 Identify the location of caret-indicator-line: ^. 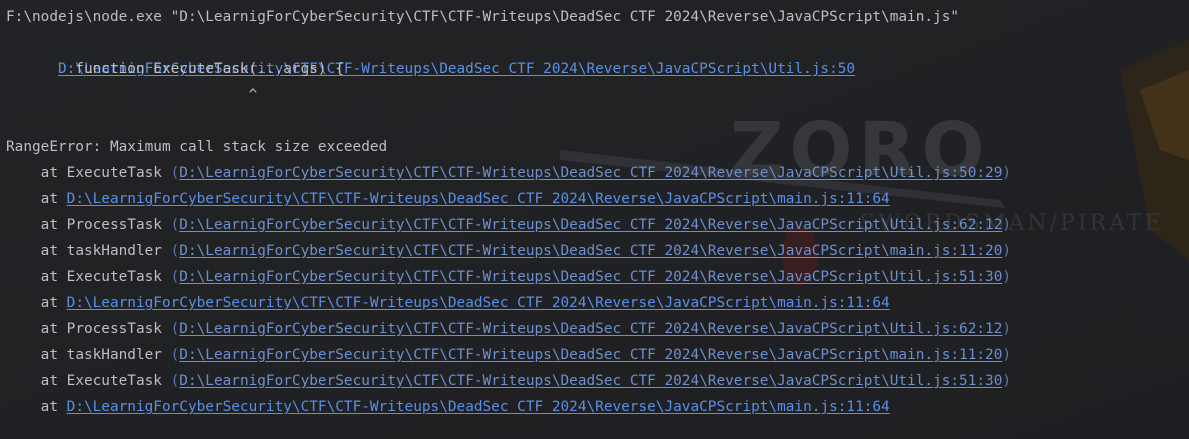
(132, 95).